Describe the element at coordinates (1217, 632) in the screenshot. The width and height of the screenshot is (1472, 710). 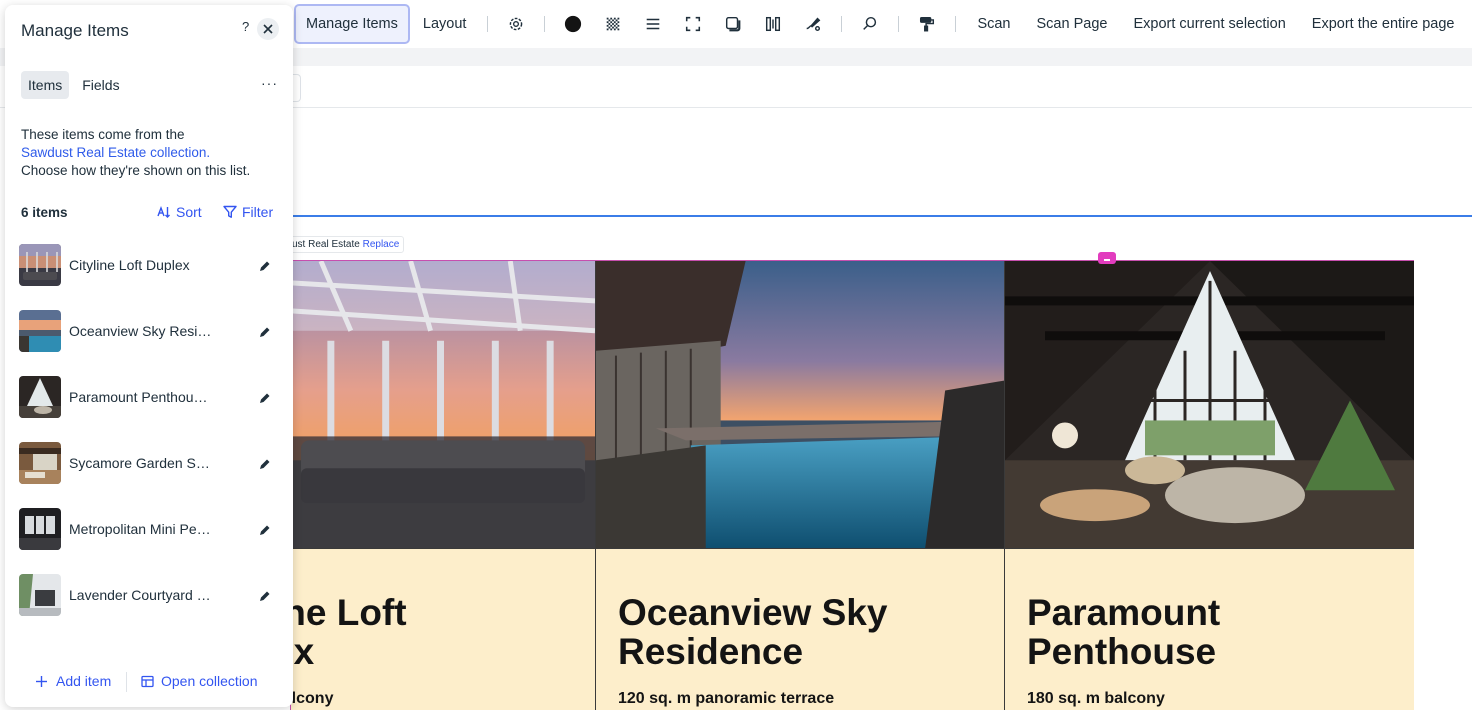
I see `card-title: Paramount Penthouse` at that location.